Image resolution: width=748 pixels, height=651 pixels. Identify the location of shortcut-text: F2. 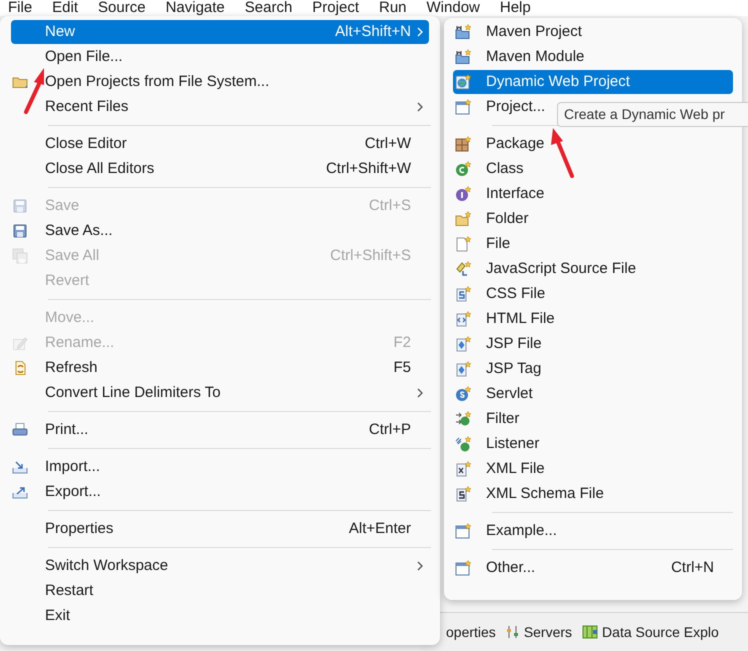
(402, 342).